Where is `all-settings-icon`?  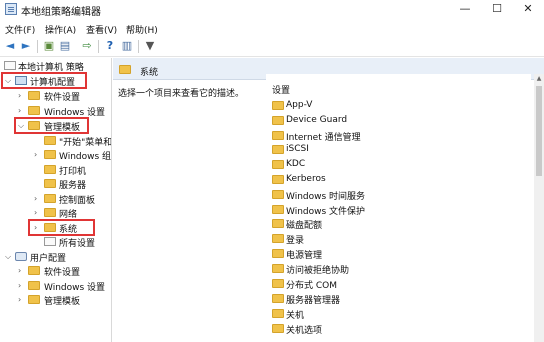 all-settings-icon is located at coordinates (50, 241).